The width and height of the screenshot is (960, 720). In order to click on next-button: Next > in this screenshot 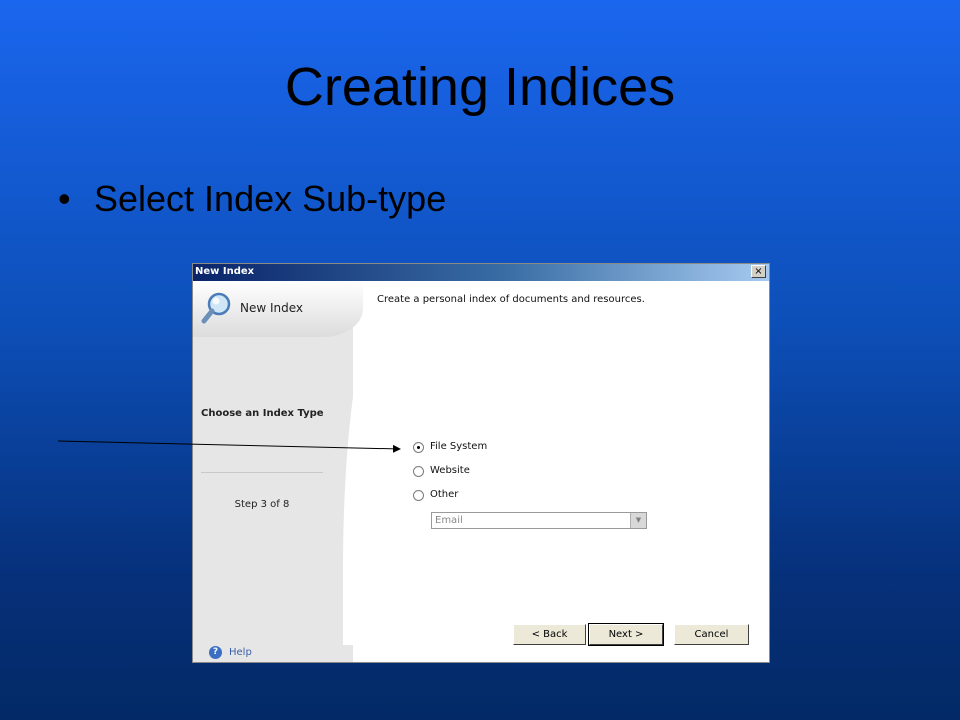, I will do `click(626, 634)`.